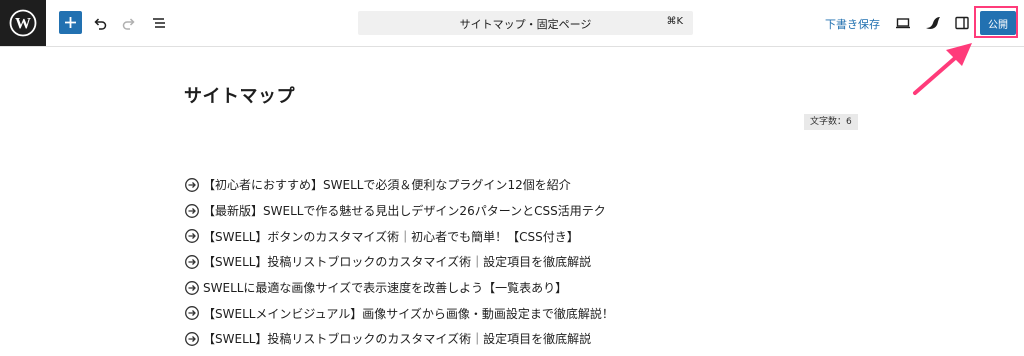 The height and width of the screenshot is (356, 1024). I want to click on post-list-item: 【SWELLメインビジュアル】画像サイズから画像・動画設定まで徹底解説！, so click(399, 313).